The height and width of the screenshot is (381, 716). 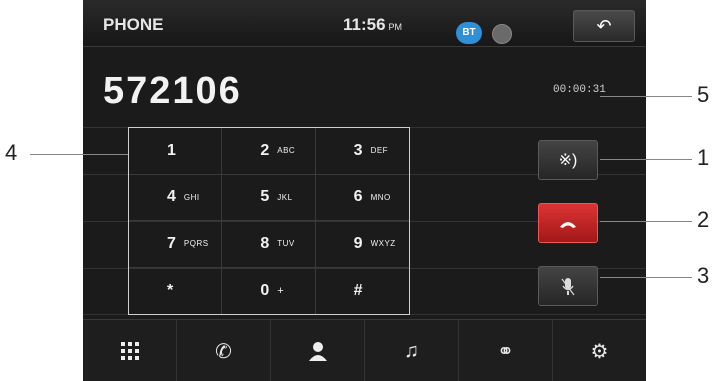 I want to click on key-digit: 2, so click(x=265, y=150).